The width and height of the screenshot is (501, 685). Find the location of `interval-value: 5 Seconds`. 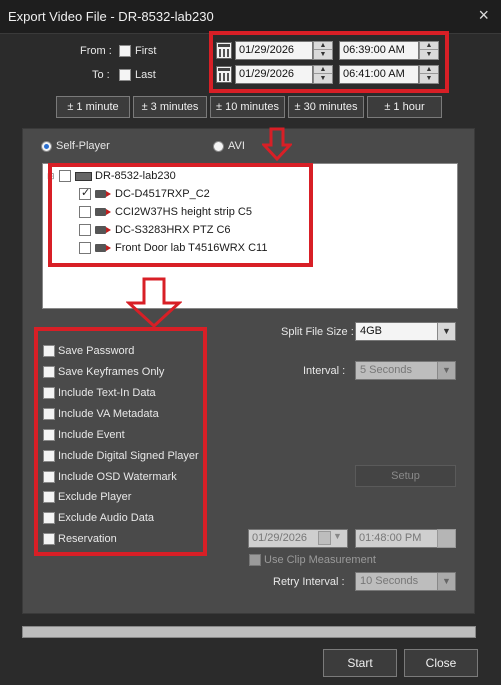

interval-value: 5 Seconds is located at coordinates (386, 370).